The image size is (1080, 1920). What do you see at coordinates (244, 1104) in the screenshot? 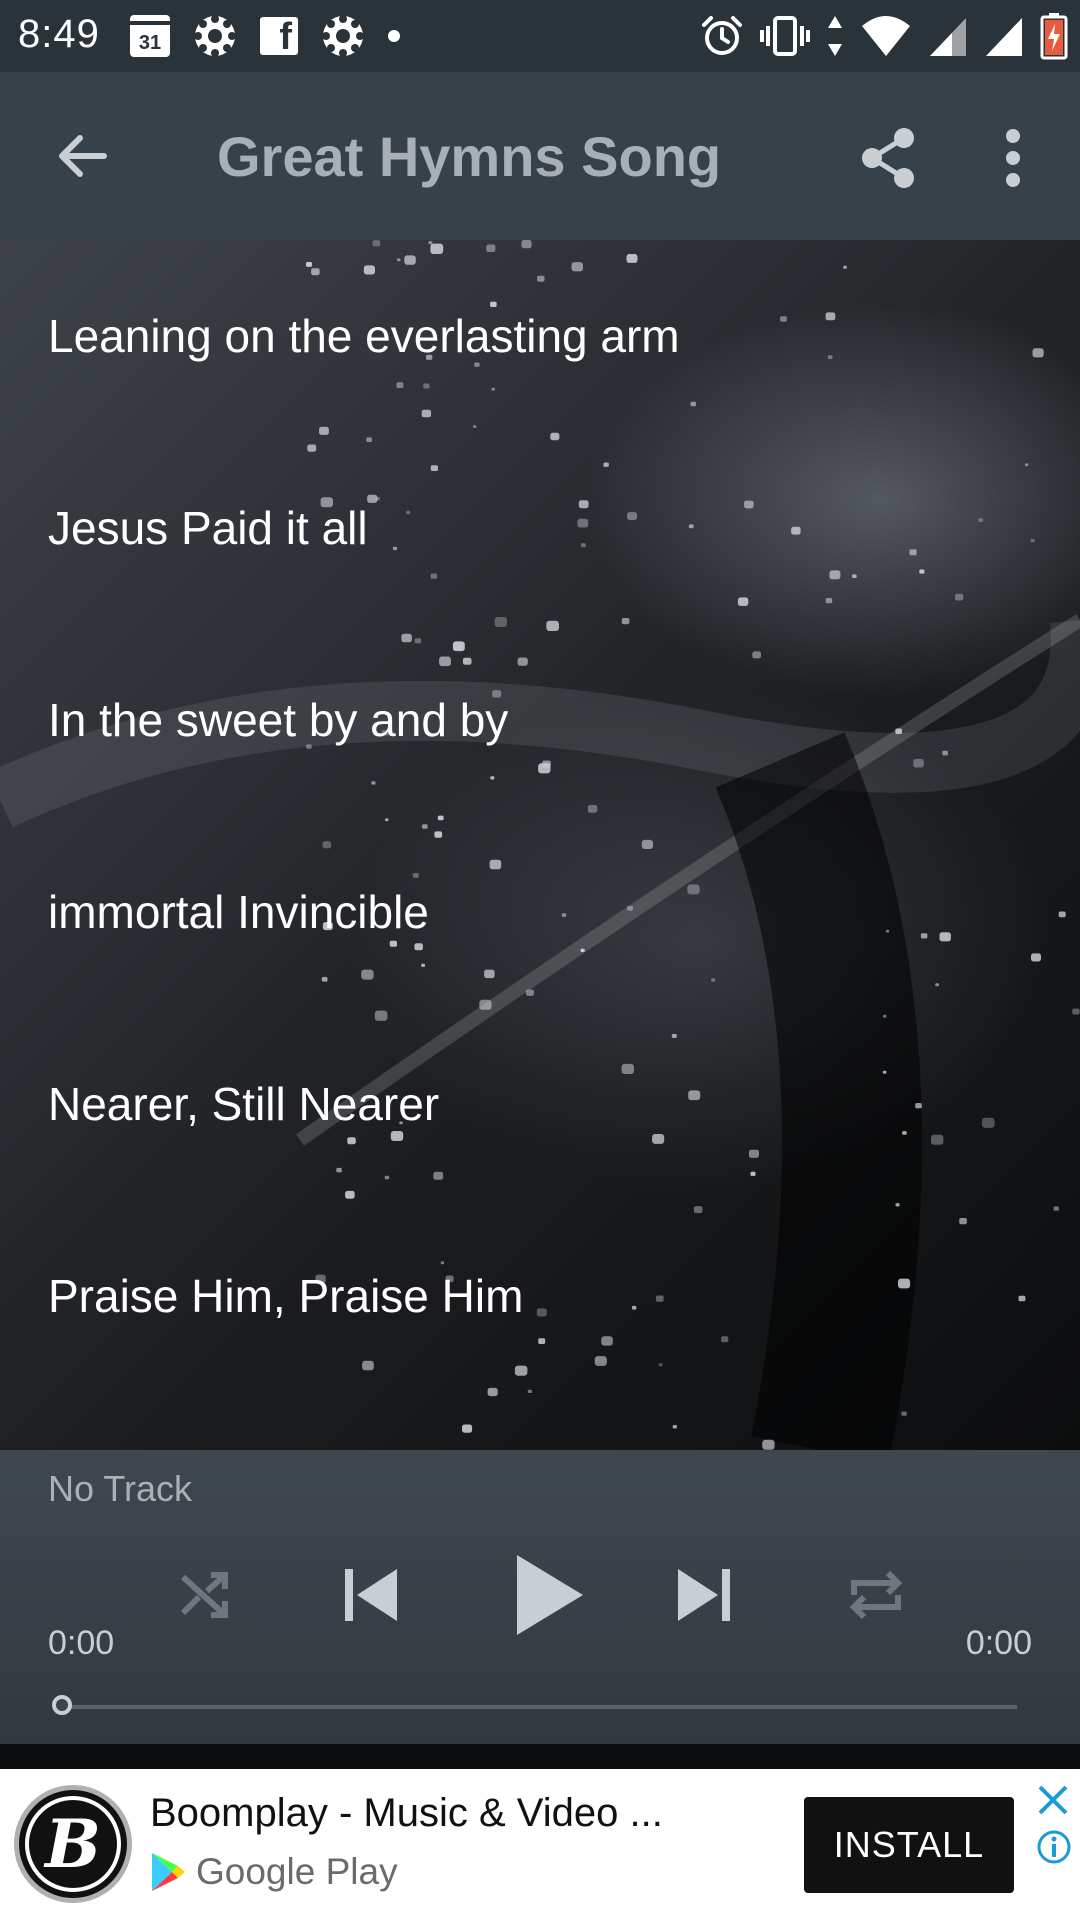
I see `song-title: Nearer, Still Nearer` at bounding box center [244, 1104].